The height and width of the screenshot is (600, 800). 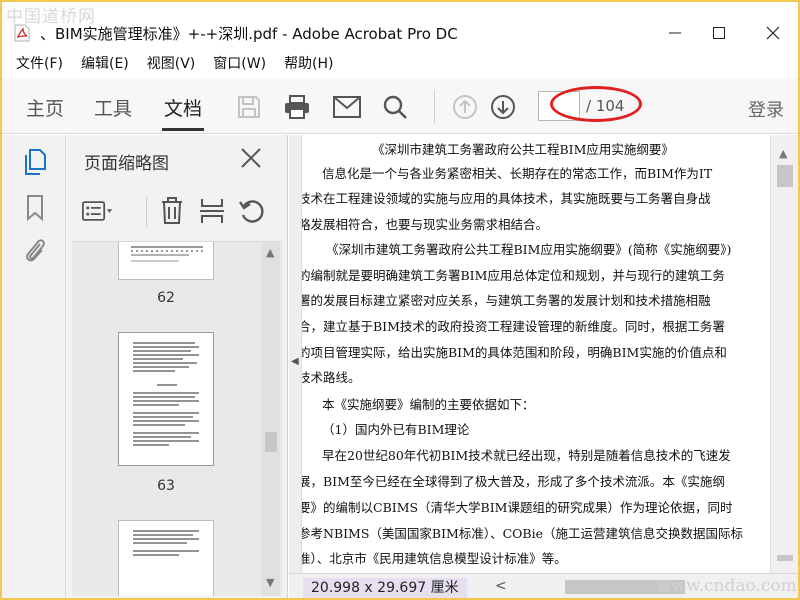 What do you see at coordinates (34, 366) in the screenshot?
I see `left-rail` at bounding box center [34, 366].